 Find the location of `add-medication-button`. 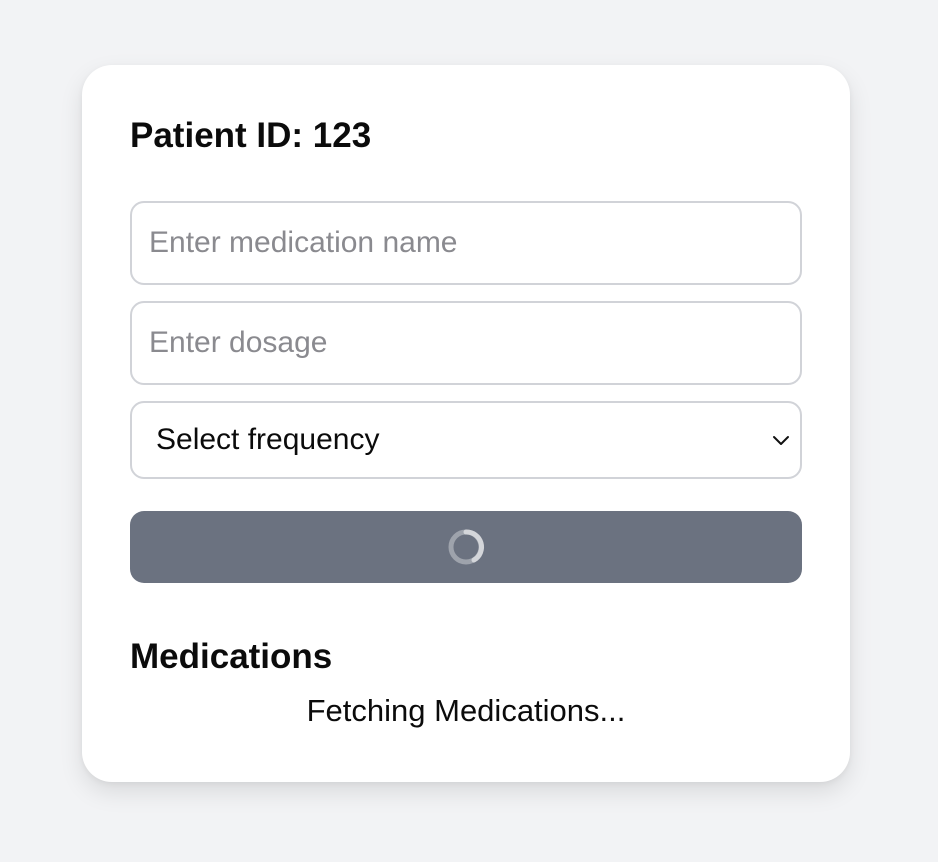

add-medication-button is located at coordinates (466, 547).